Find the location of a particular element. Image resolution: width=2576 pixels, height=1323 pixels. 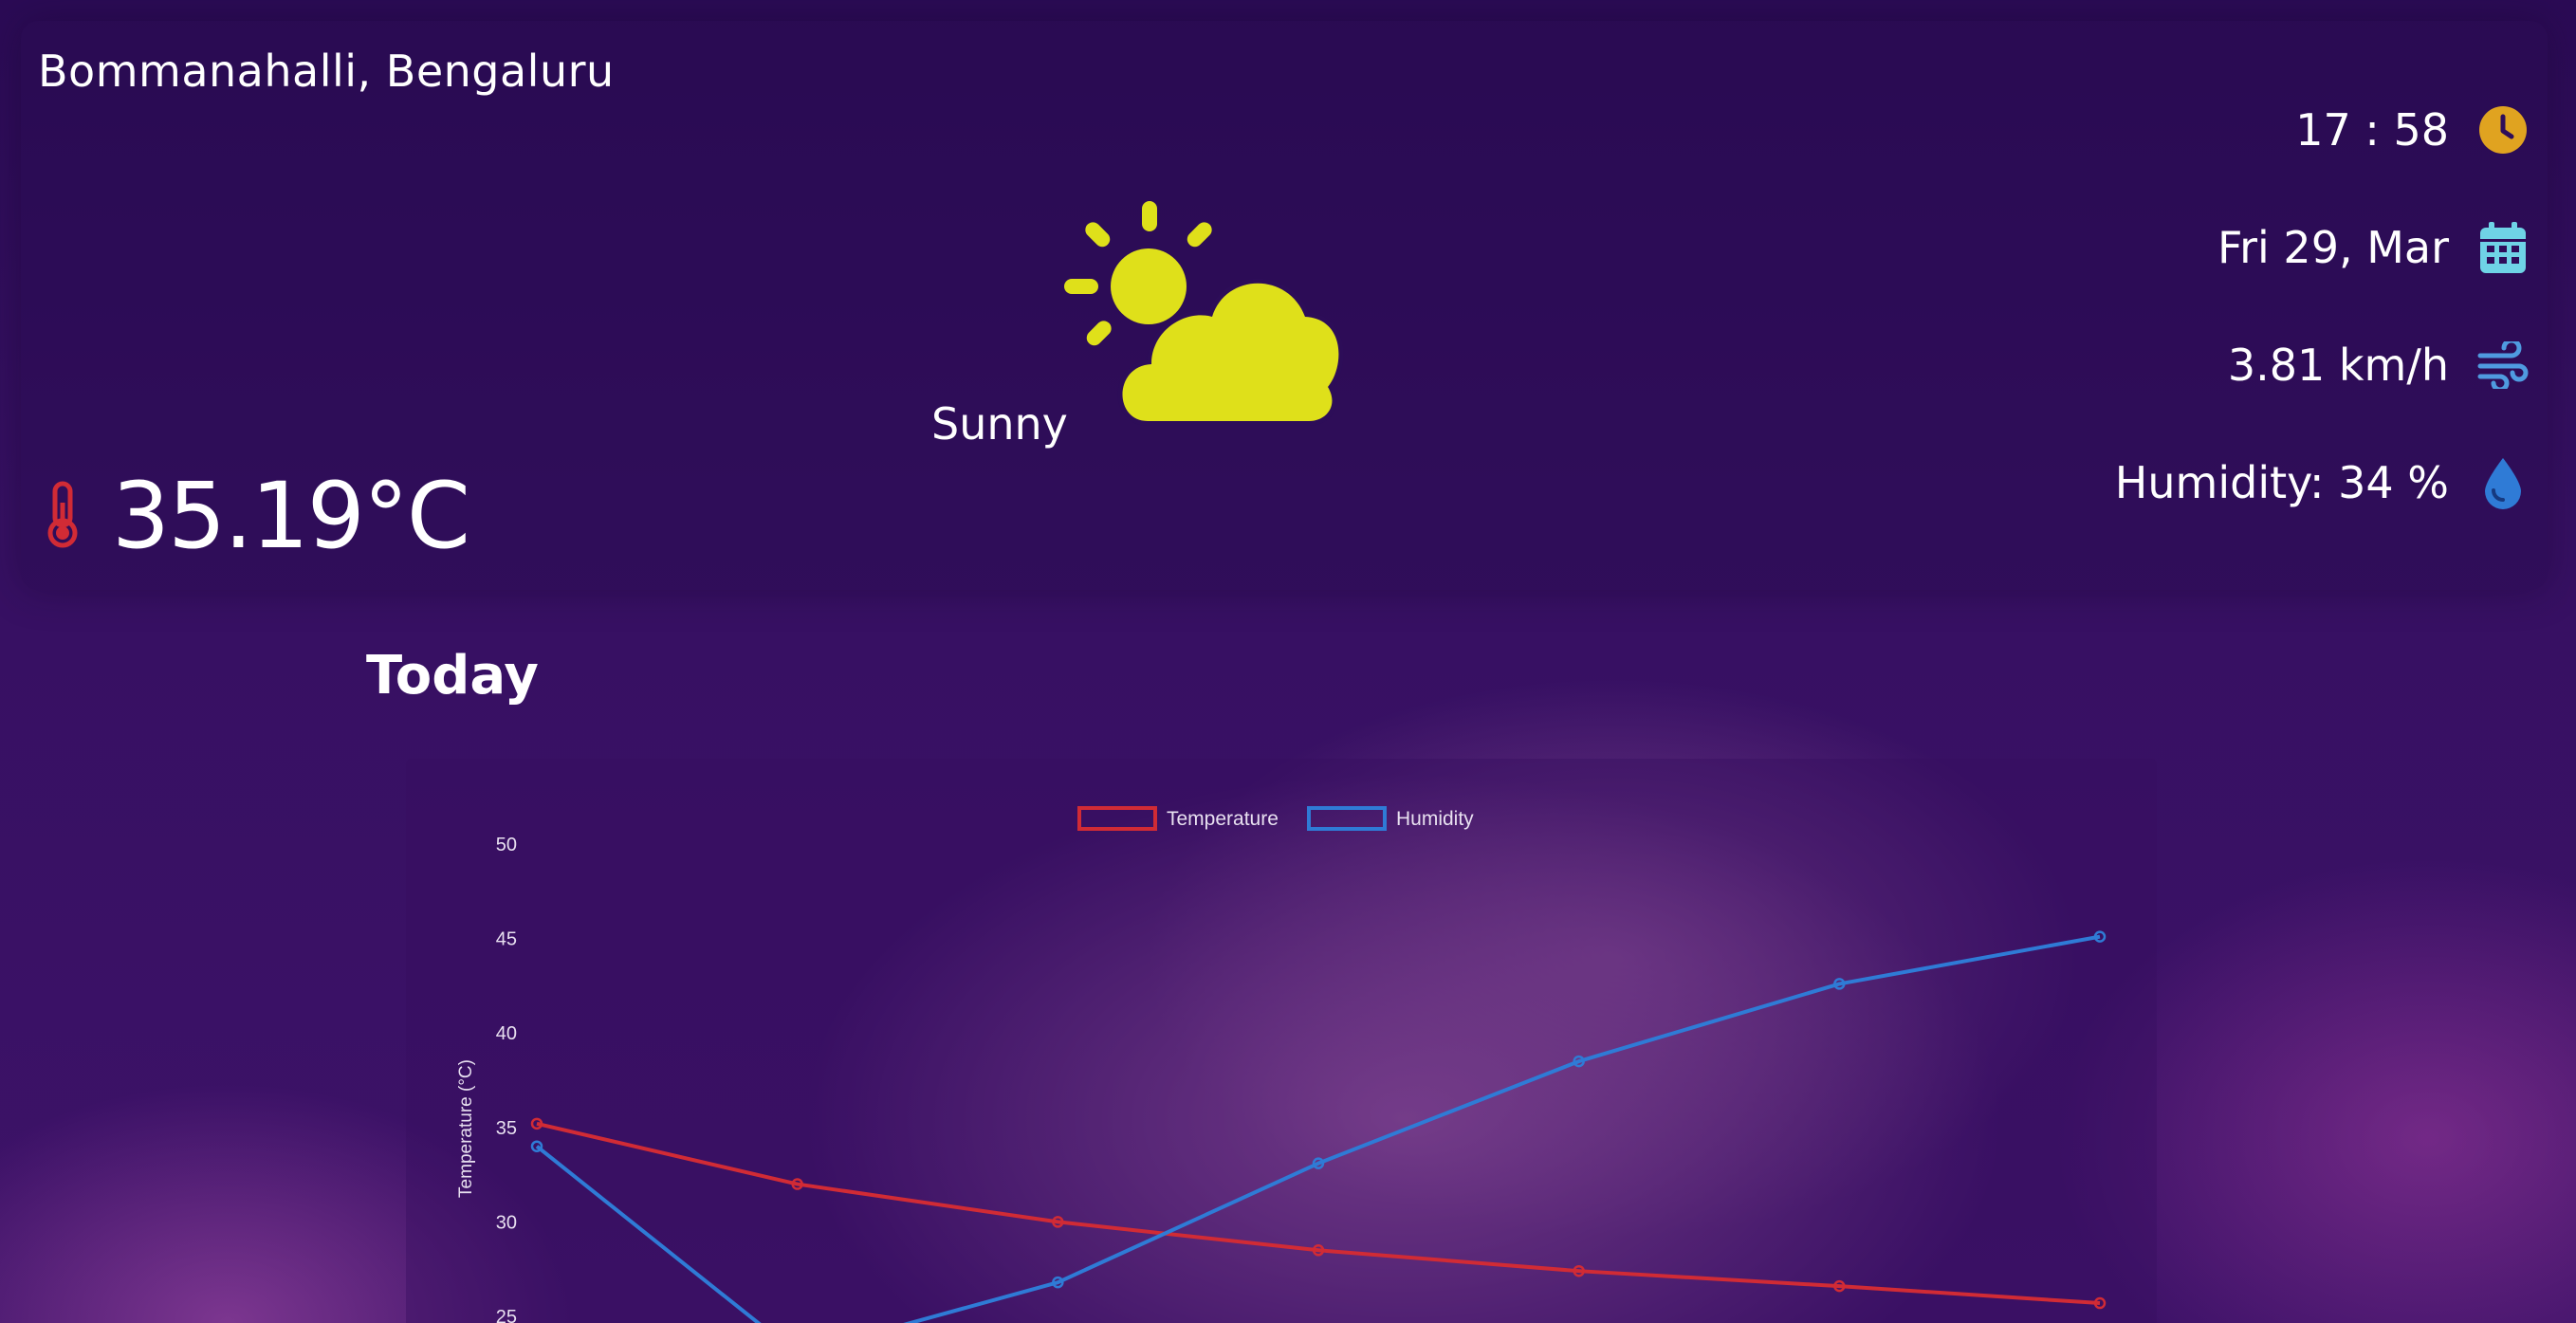

y-tick-label: 50 is located at coordinates (506, 845).